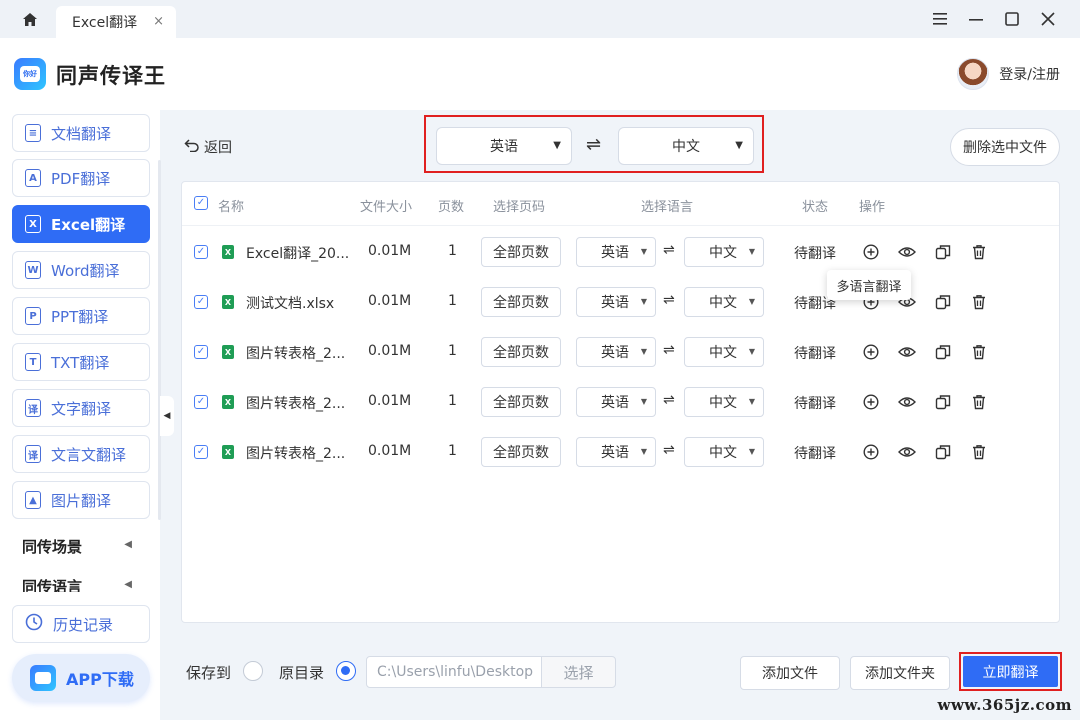  Describe the element at coordinates (81, 624) in the screenshot. I see `sidebar-item-history: 历史记录` at that location.